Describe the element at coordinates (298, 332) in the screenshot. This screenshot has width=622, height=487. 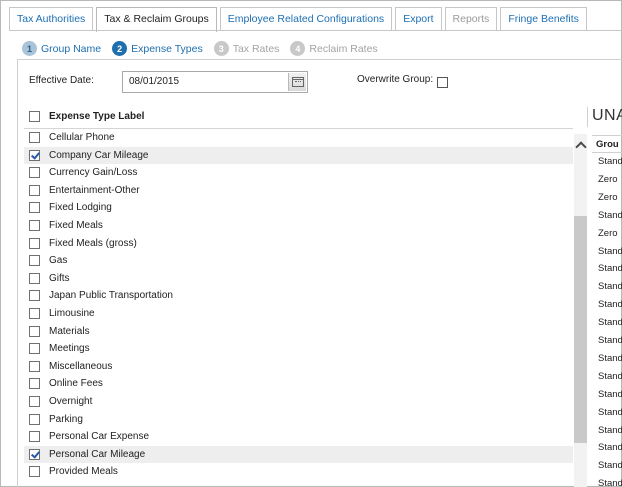
I see `list-item: Materials` at that location.